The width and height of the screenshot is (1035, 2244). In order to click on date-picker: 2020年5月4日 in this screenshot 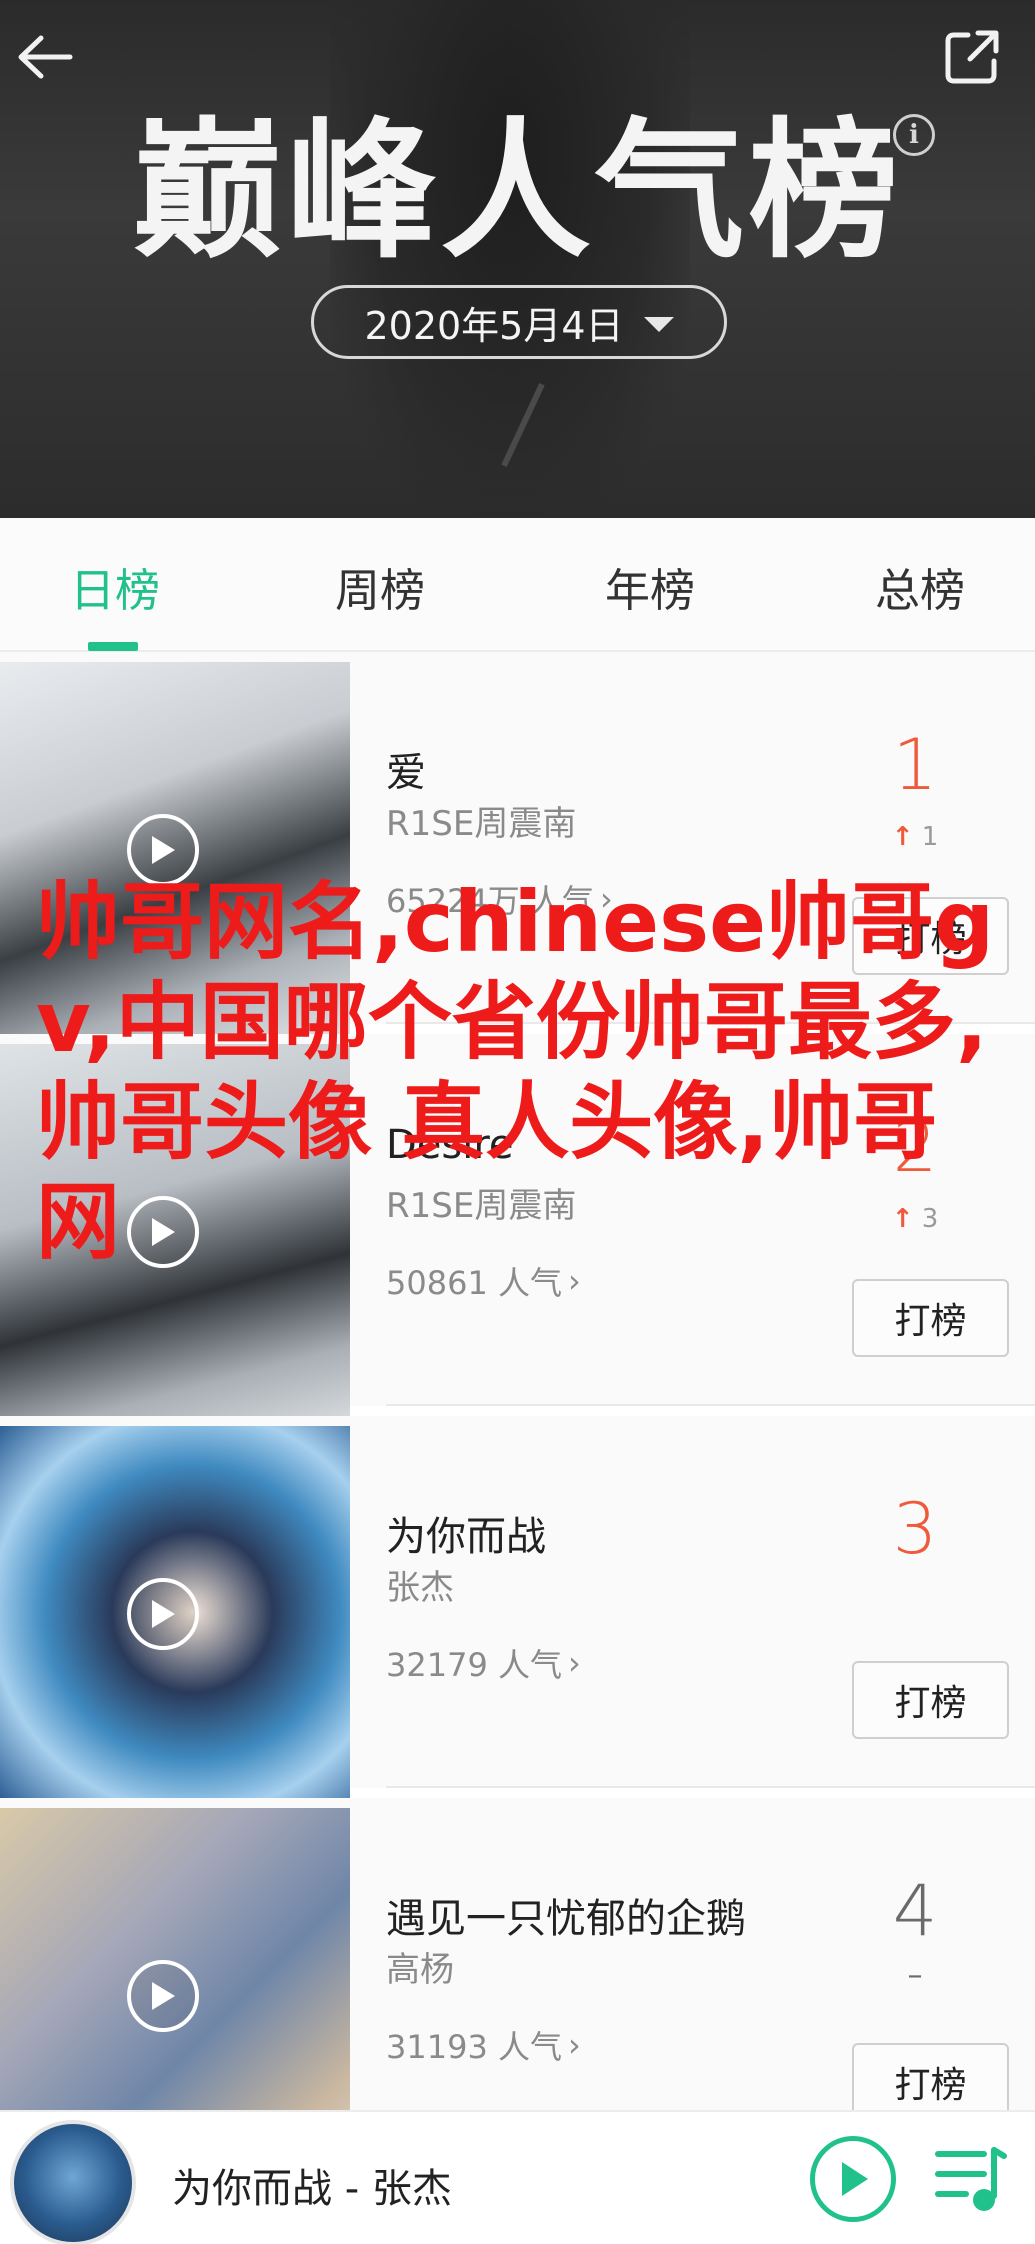, I will do `click(519, 322)`.